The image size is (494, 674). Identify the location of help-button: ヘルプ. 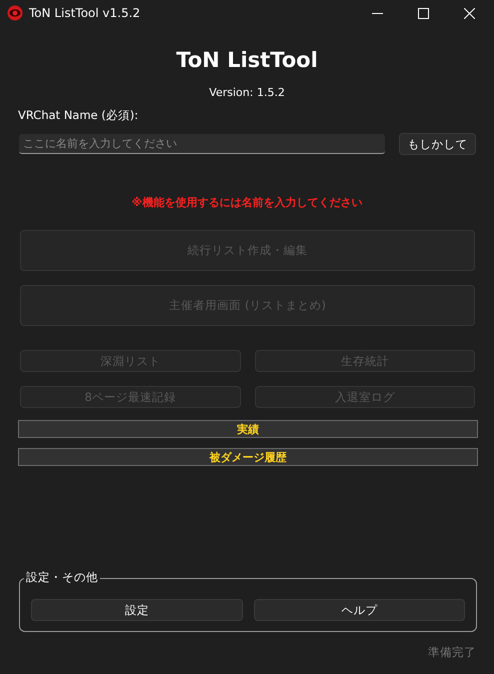
(359, 610).